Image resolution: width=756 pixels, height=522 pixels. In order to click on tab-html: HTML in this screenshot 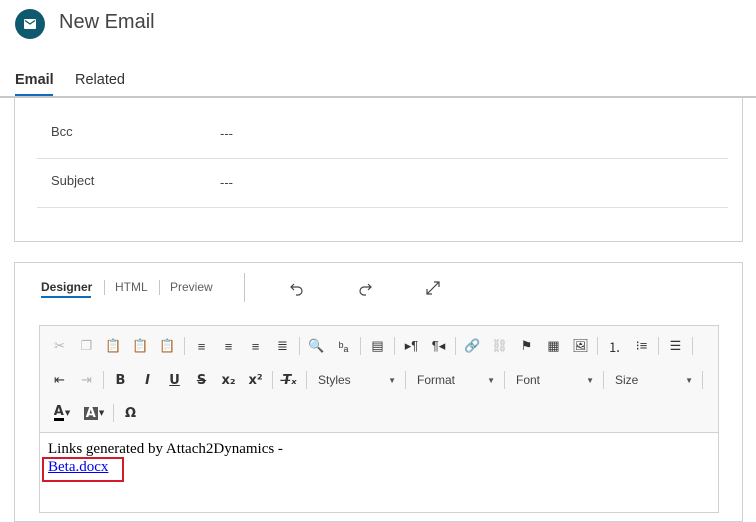, I will do `click(131, 287)`.